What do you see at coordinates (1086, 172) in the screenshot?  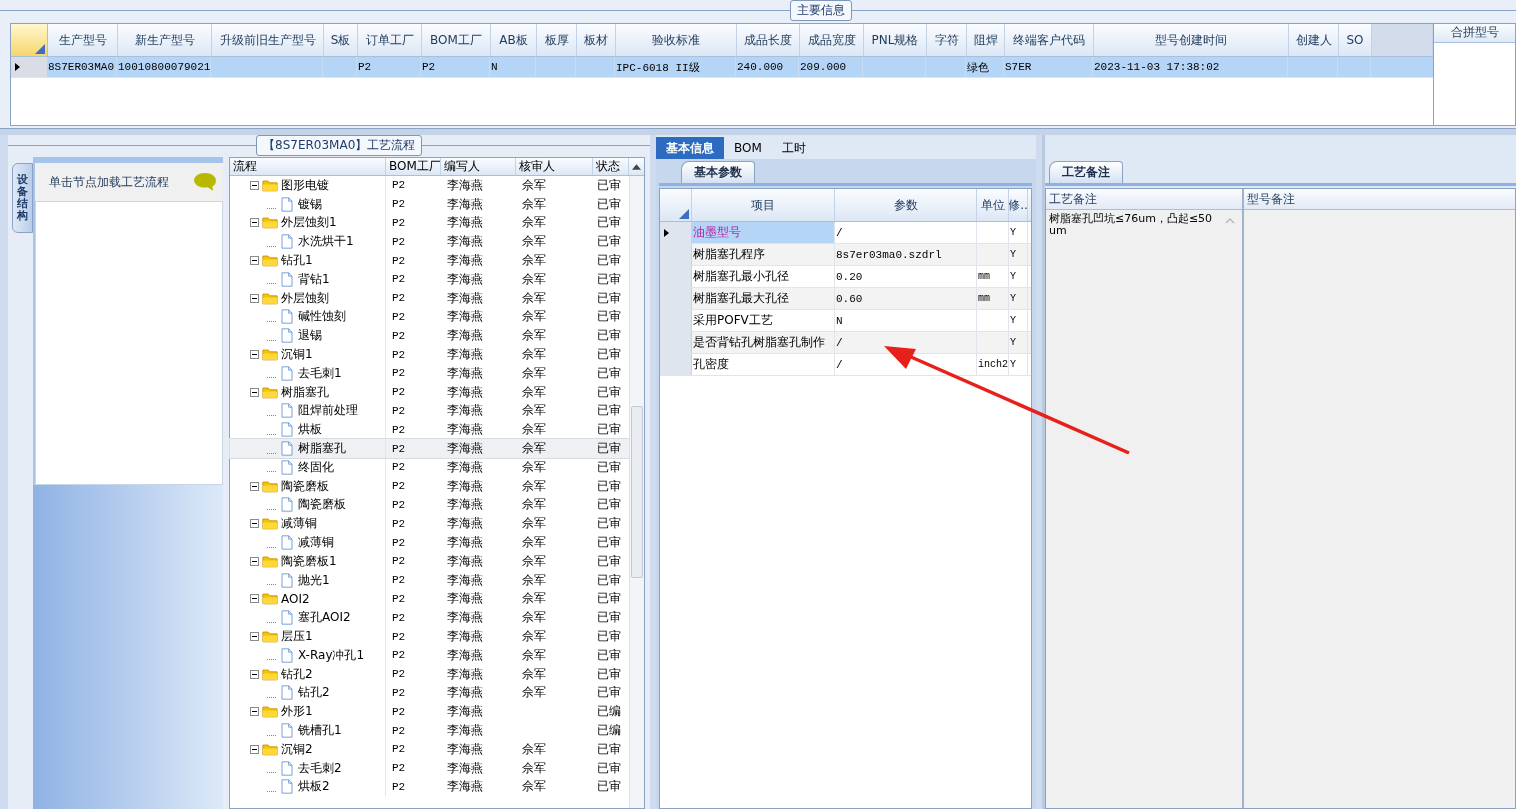 I see `tab: 工艺备注` at bounding box center [1086, 172].